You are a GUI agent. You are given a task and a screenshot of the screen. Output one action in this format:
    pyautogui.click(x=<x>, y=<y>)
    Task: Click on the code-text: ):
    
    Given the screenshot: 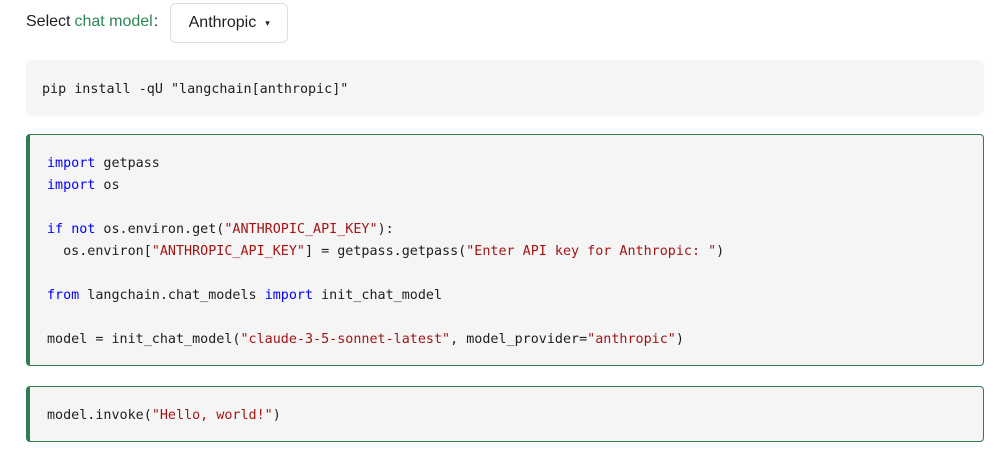 What is the action you would take?
    pyautogui.click(x=385, y=229)
    